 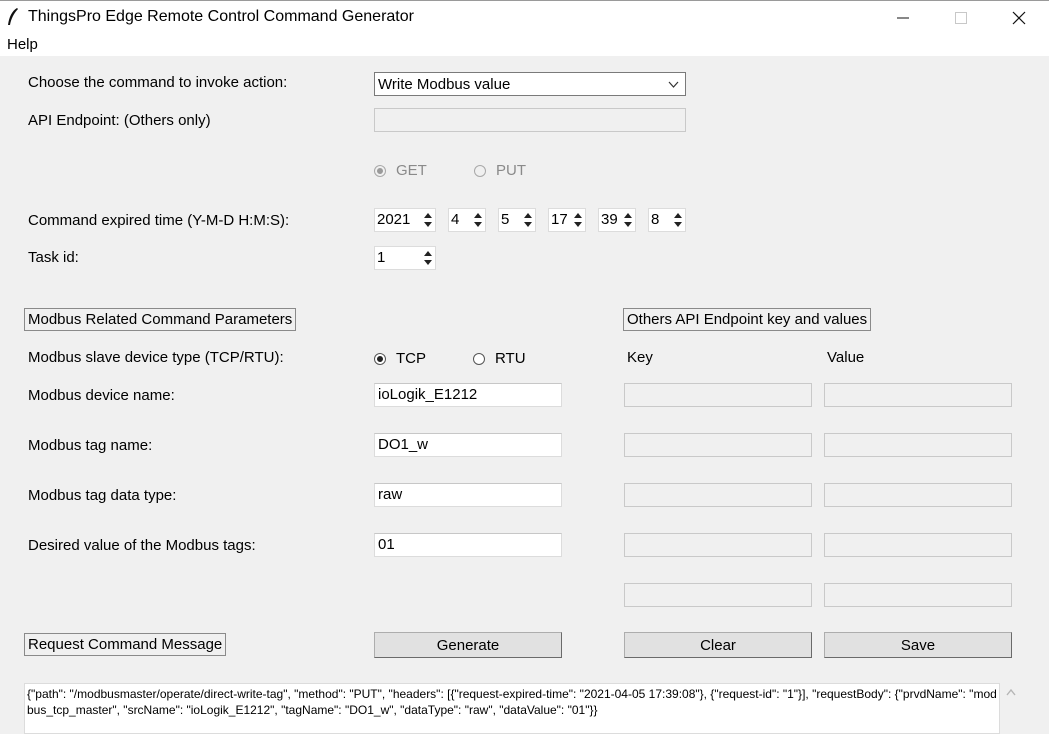 What do you see at coordinates (628, 220) in the screenshot?
I see `minute-spin-arrows` at bounding box center [628, 220].